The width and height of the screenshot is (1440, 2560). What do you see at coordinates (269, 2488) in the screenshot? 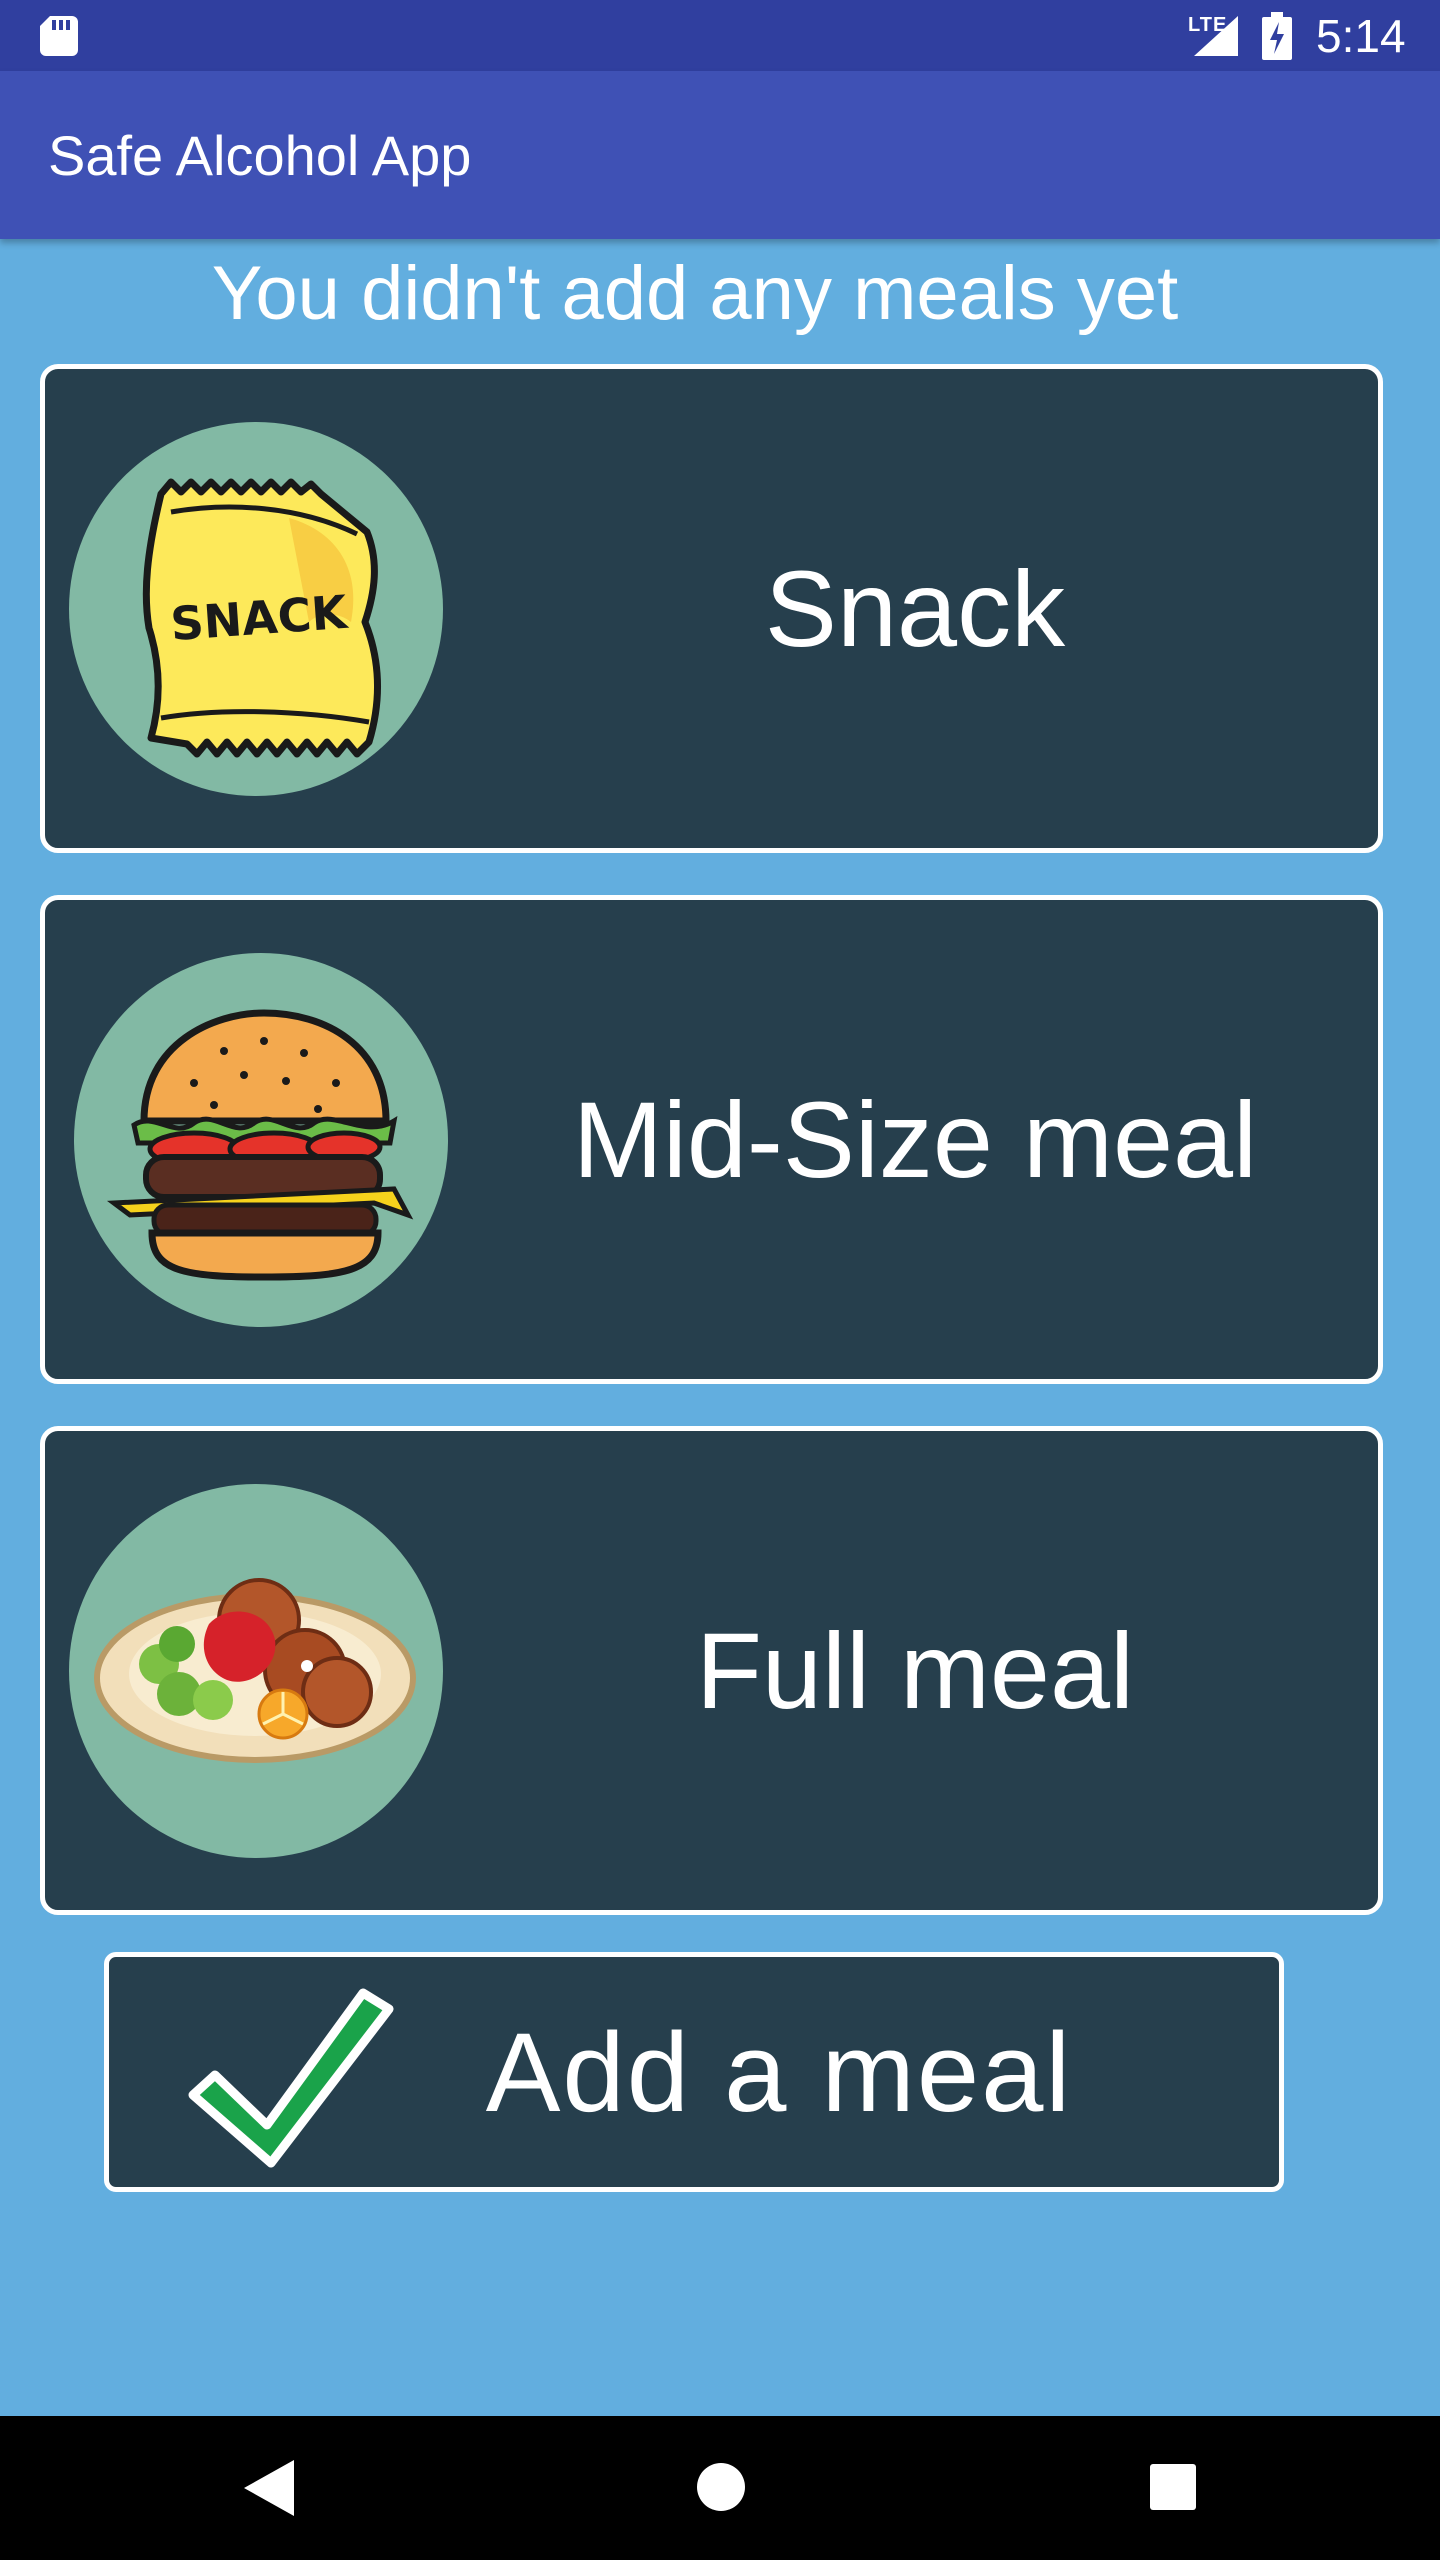
I see `back-icon` at bounding box center [269, 2488].